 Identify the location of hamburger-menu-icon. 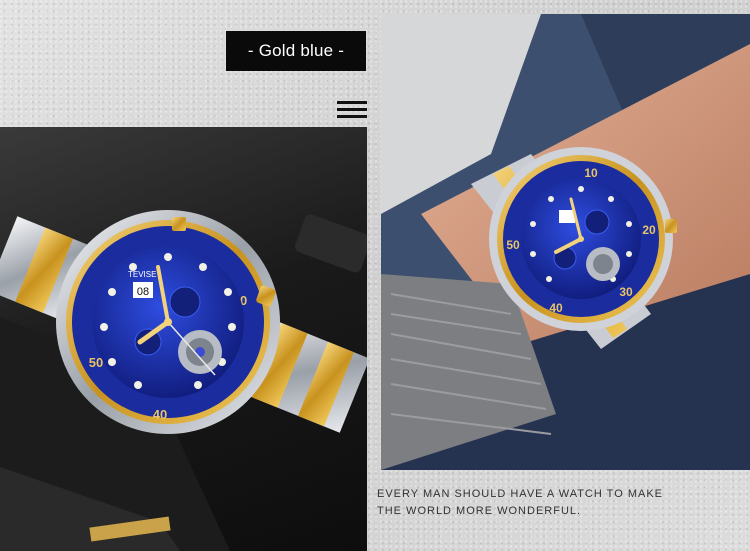
(352, 111).